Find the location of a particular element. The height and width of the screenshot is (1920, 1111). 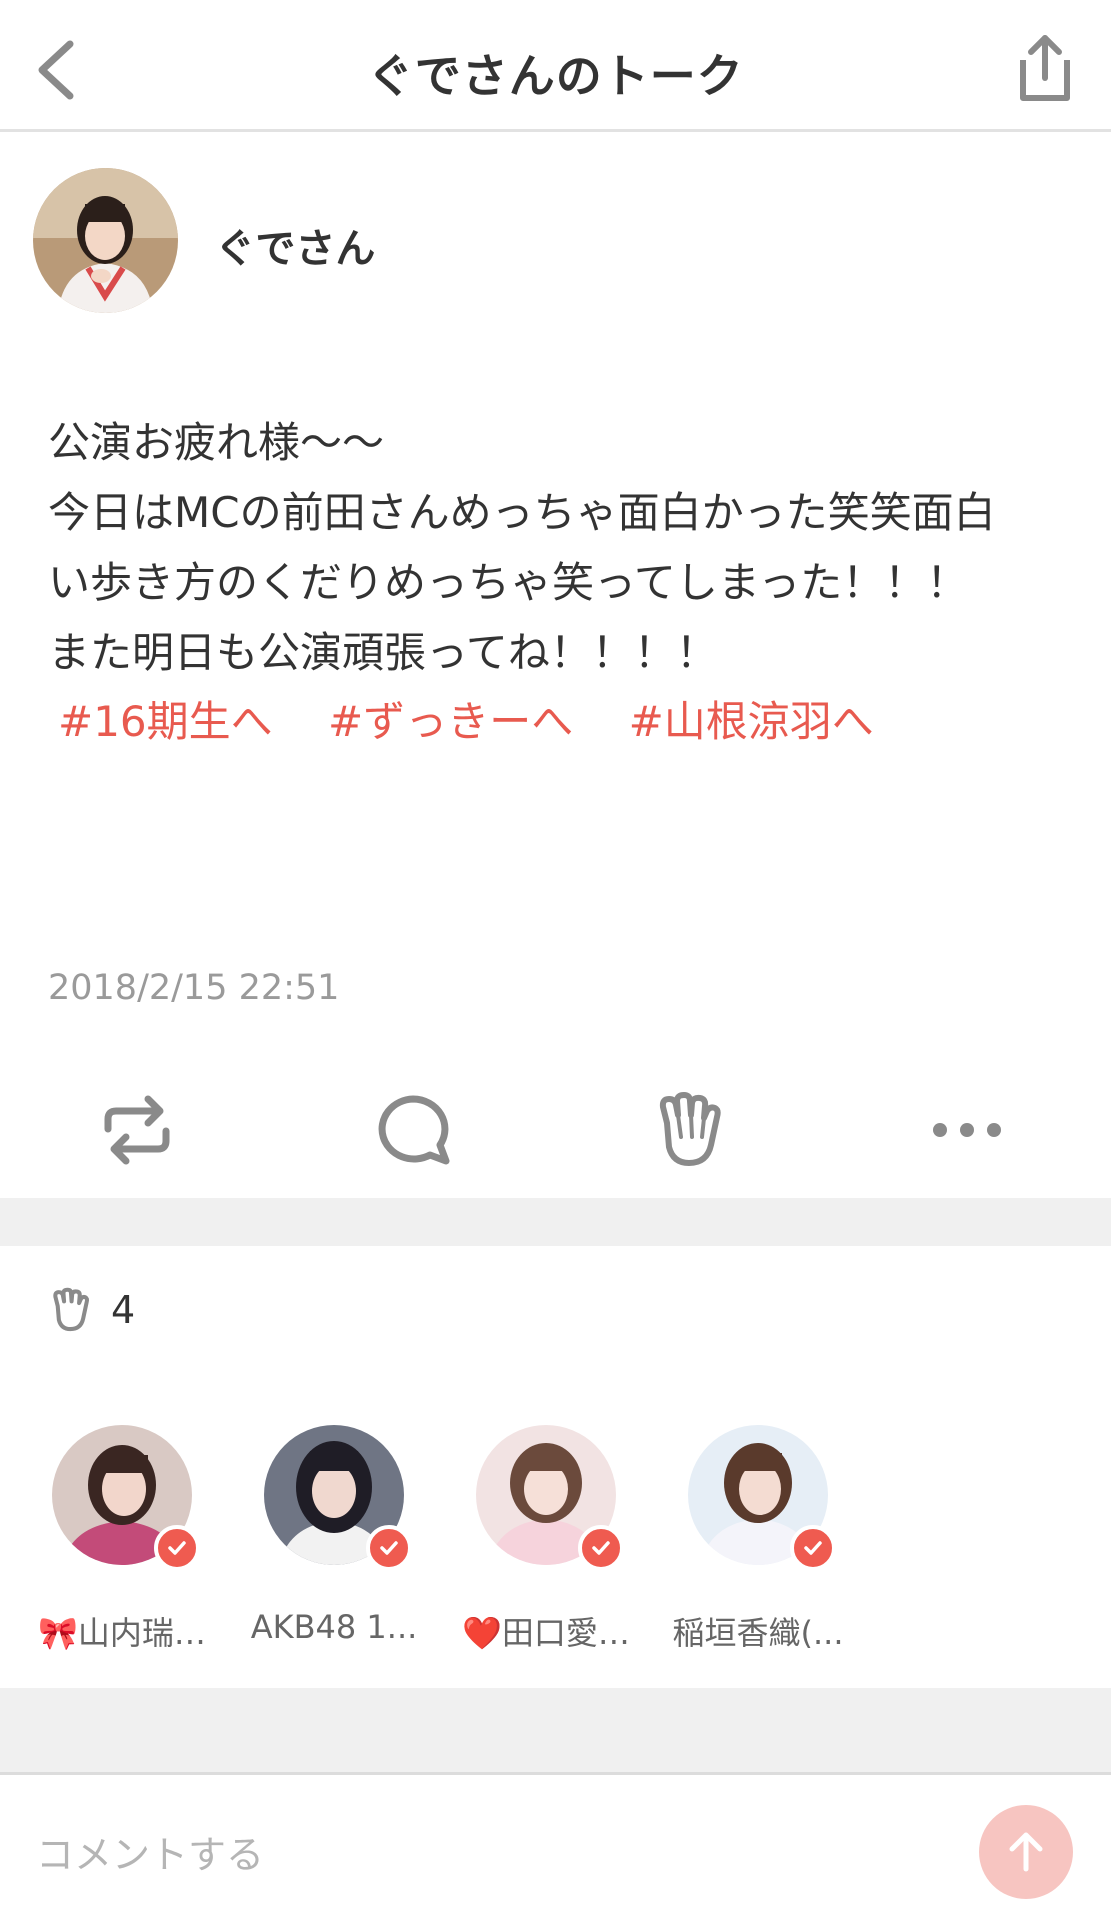

hashtag-link: #16期生へ is located at coordinates (165, 721).